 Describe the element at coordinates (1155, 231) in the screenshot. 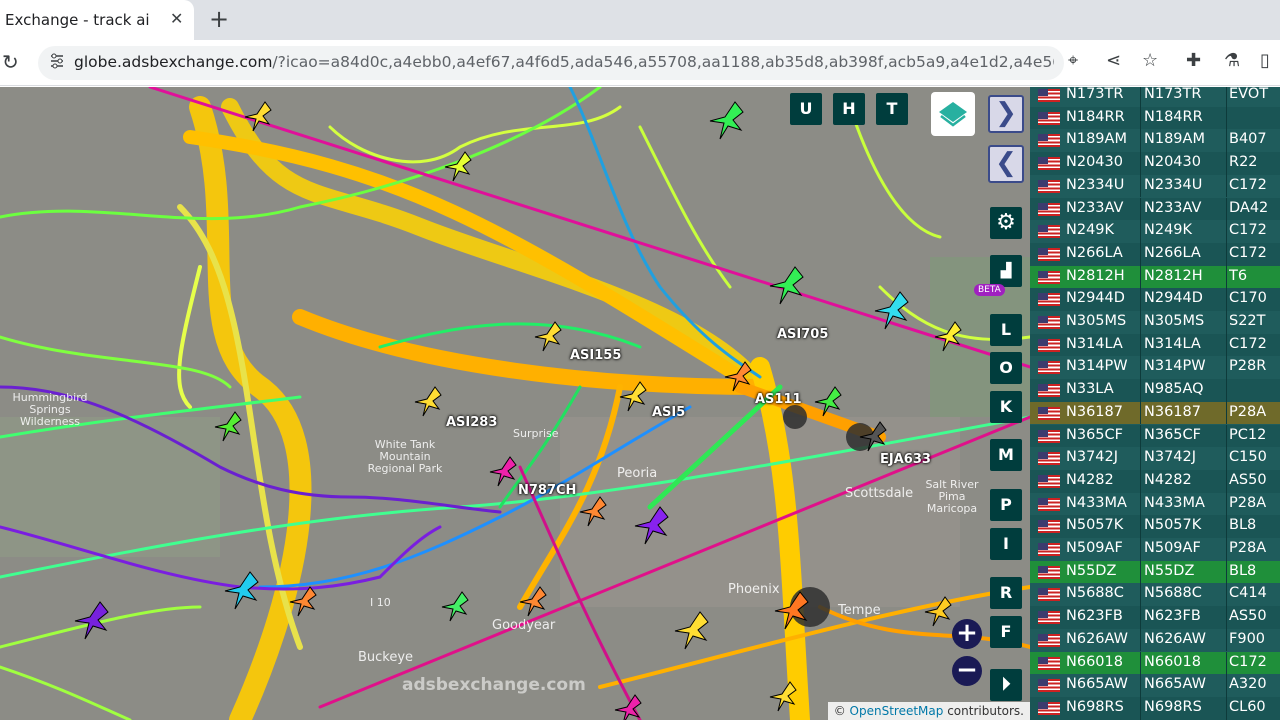

I see `table-row: N249K N249K C172` at that location.